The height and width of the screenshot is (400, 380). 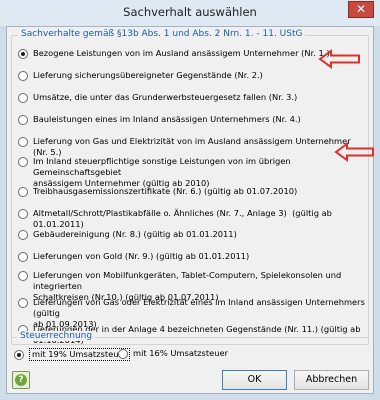 What do you see at coordinates (23, 120) in the screenshot?
I see `radio-nr4` at bounding box center [23, 120].